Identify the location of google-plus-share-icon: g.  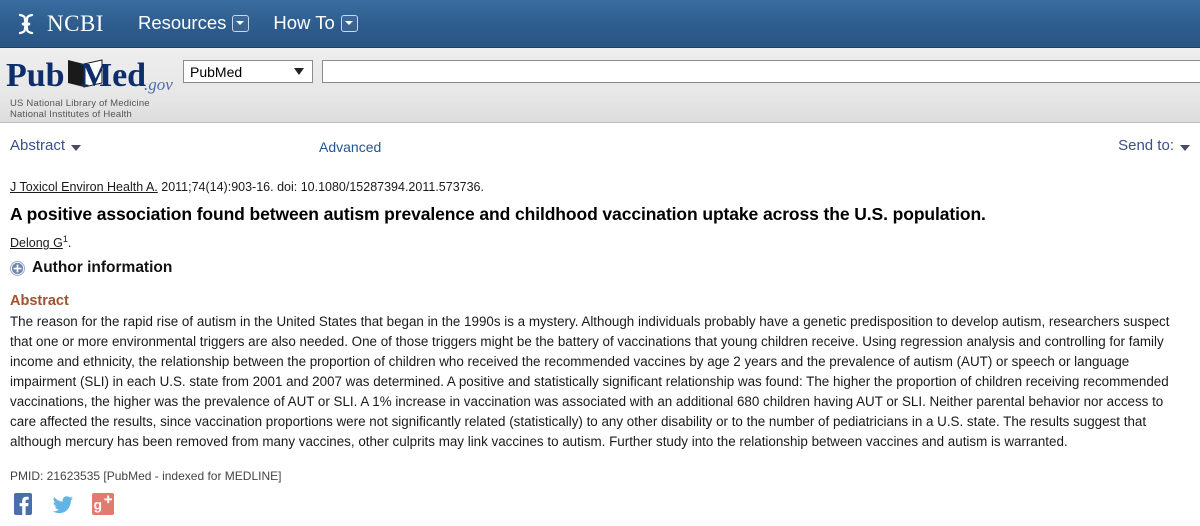
(103, 503).